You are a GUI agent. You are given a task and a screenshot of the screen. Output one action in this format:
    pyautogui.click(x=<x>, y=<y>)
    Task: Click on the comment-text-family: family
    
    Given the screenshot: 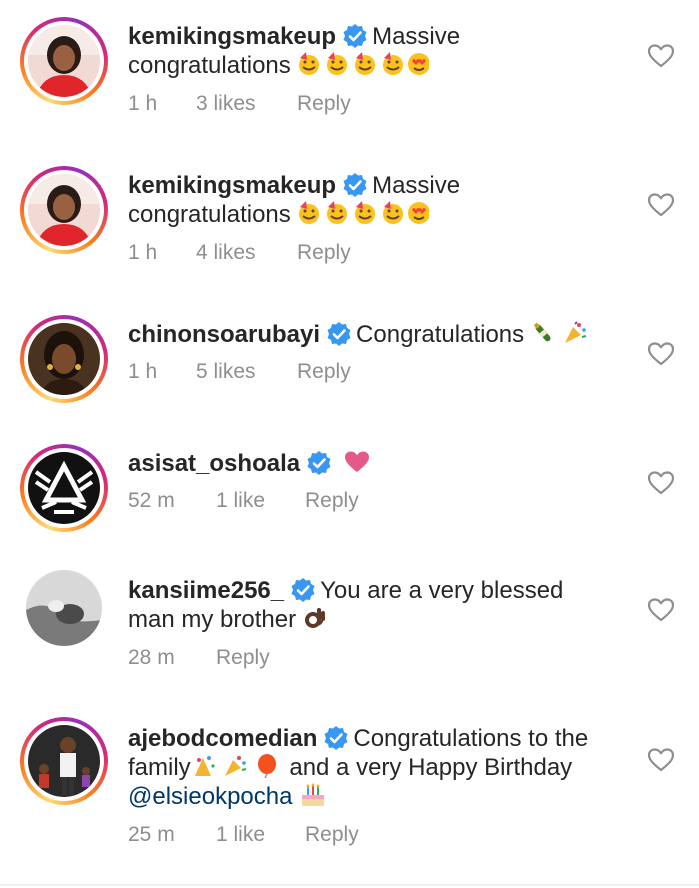 What is the action you would take?
    pyautogui.click(x=159, y=767)
    